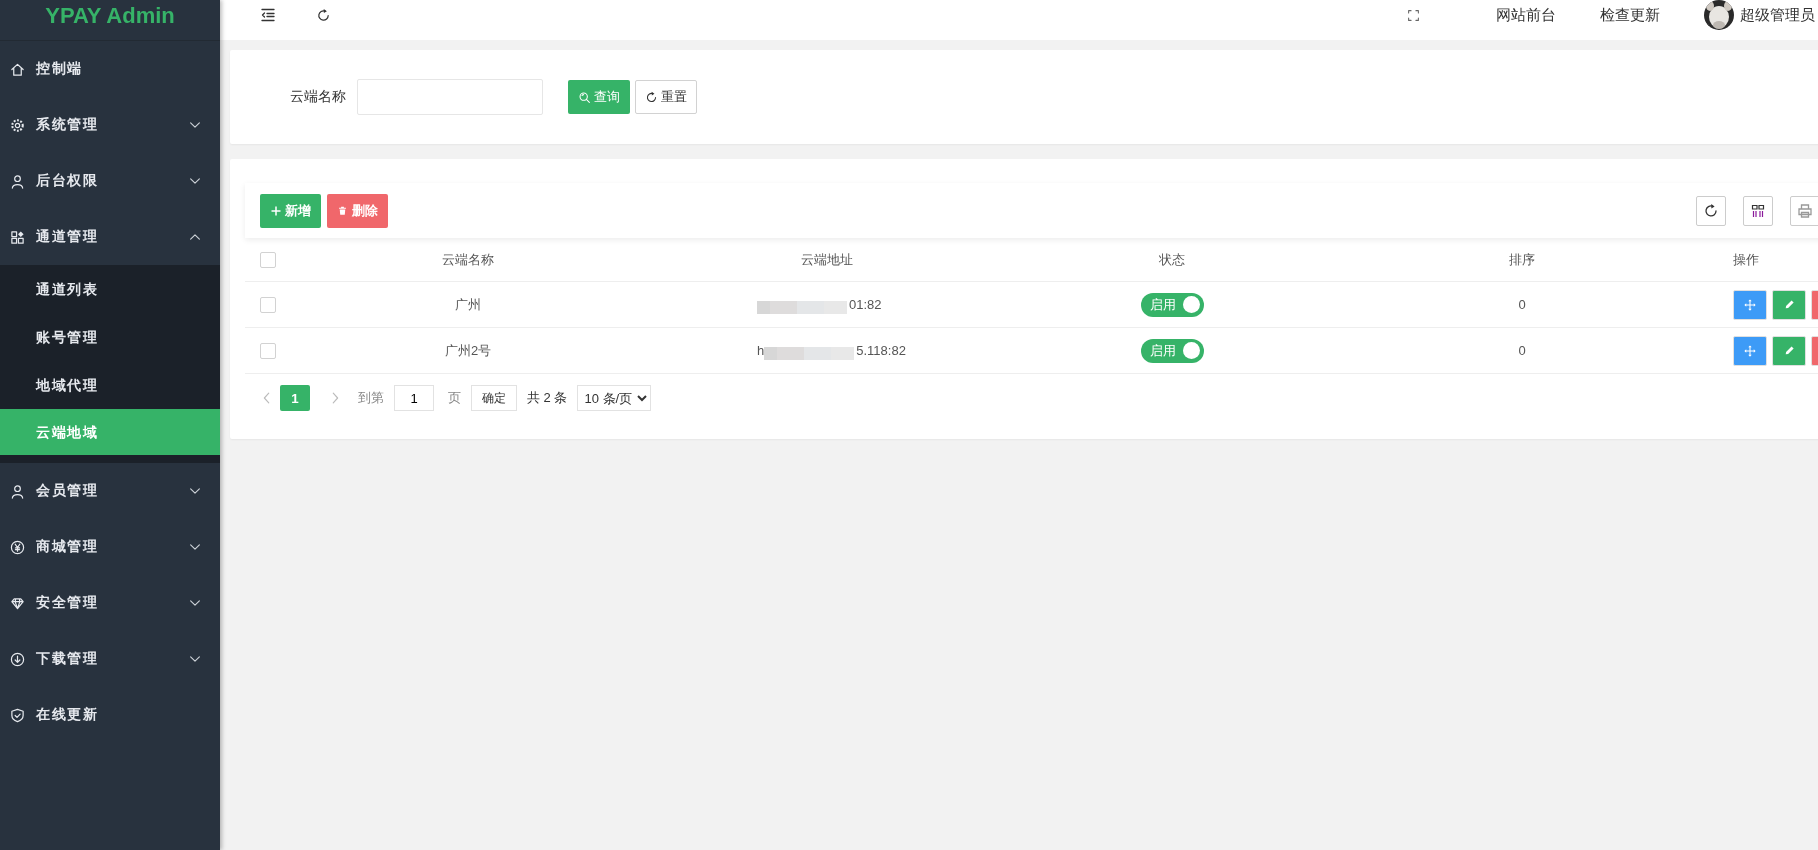  I want to click on column-header: 排序, so click(1522, 259).